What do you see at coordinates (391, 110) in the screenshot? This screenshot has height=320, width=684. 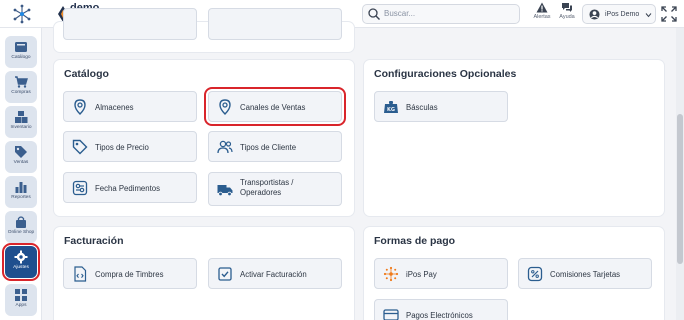 I see `svg-text: KG` at bounding box center [391, 110].